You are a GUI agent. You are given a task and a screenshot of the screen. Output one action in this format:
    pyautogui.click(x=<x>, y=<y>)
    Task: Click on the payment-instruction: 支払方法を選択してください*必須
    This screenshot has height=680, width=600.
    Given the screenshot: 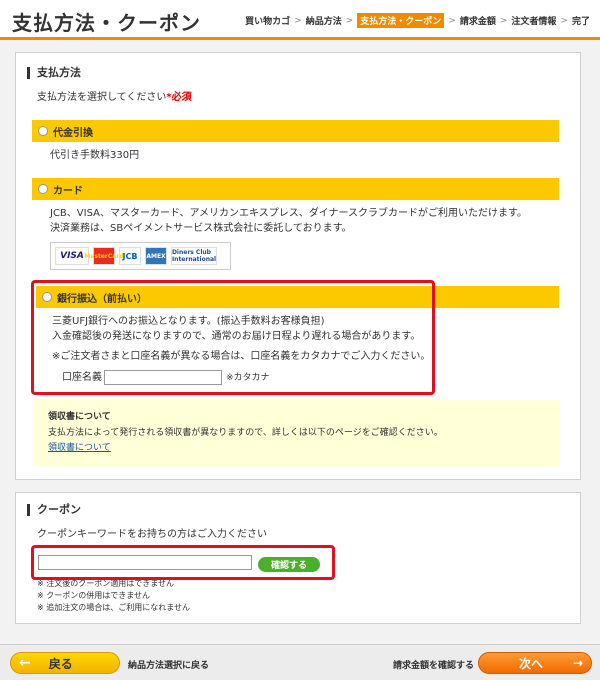 What is the action you would take?
    pyautogui.click(x=114, y=97)
    